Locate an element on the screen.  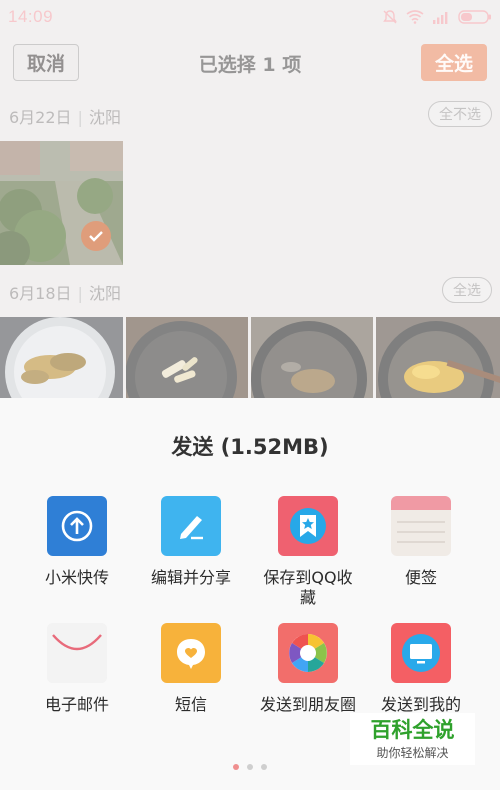
share-item-email: 电子邮件 is located at coordinates (77, 669).